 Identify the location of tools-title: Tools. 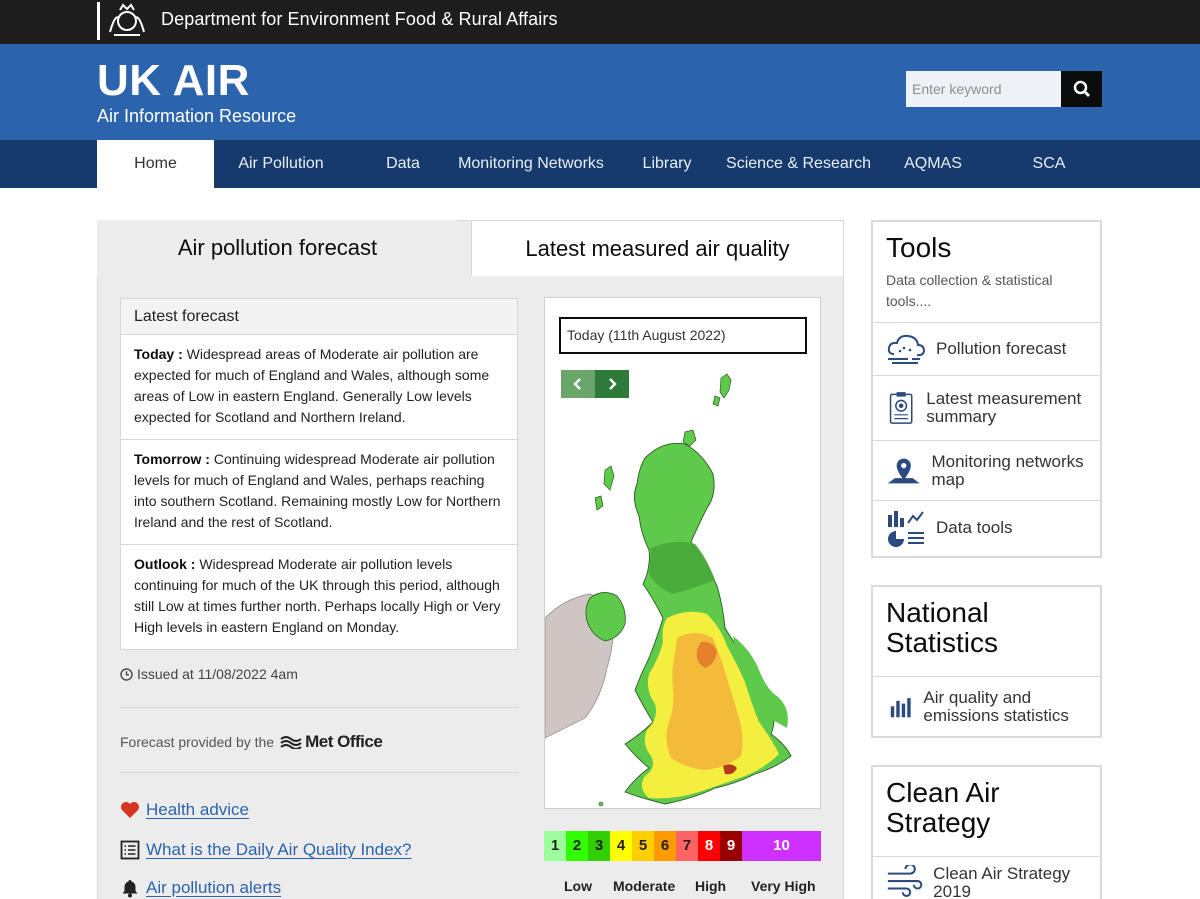
(919, 247).